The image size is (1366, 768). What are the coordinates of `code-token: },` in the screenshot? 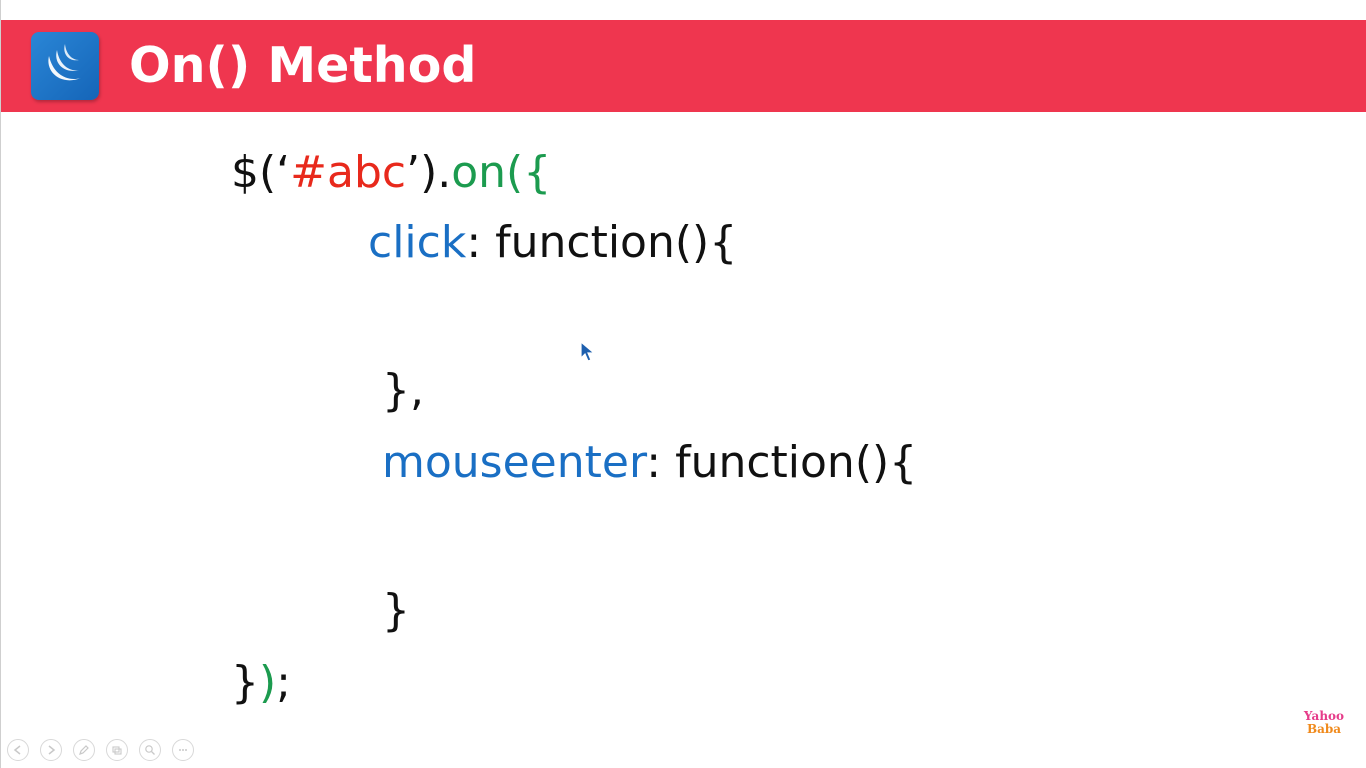 It's located at (403, 390).